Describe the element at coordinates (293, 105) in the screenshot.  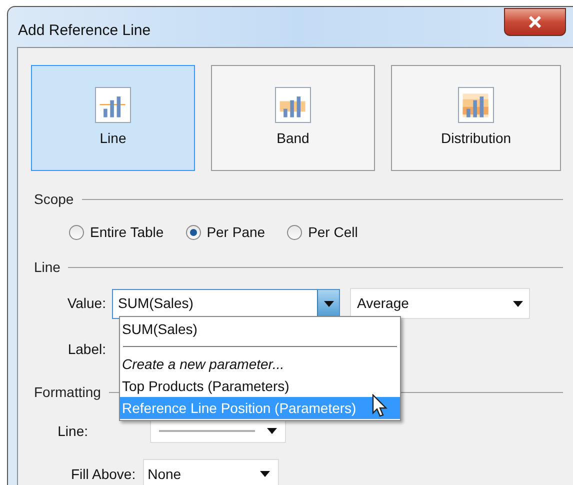
I see `band-chart-icon` at that location.